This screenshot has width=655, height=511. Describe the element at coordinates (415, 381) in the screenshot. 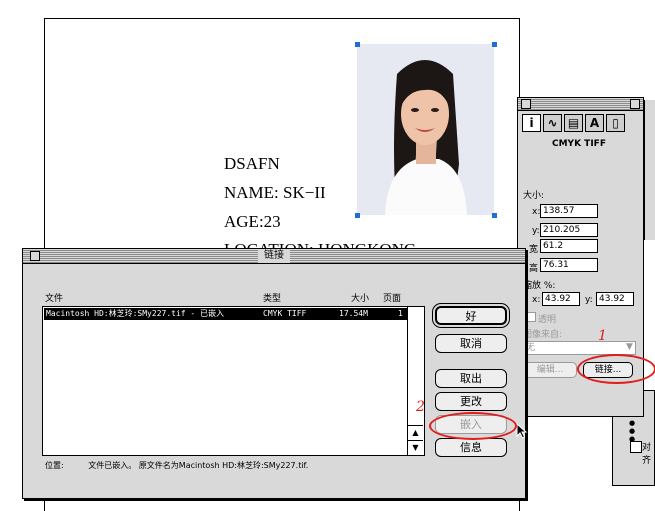

I see `list-scrollbar: ▲ ▼` at that location.